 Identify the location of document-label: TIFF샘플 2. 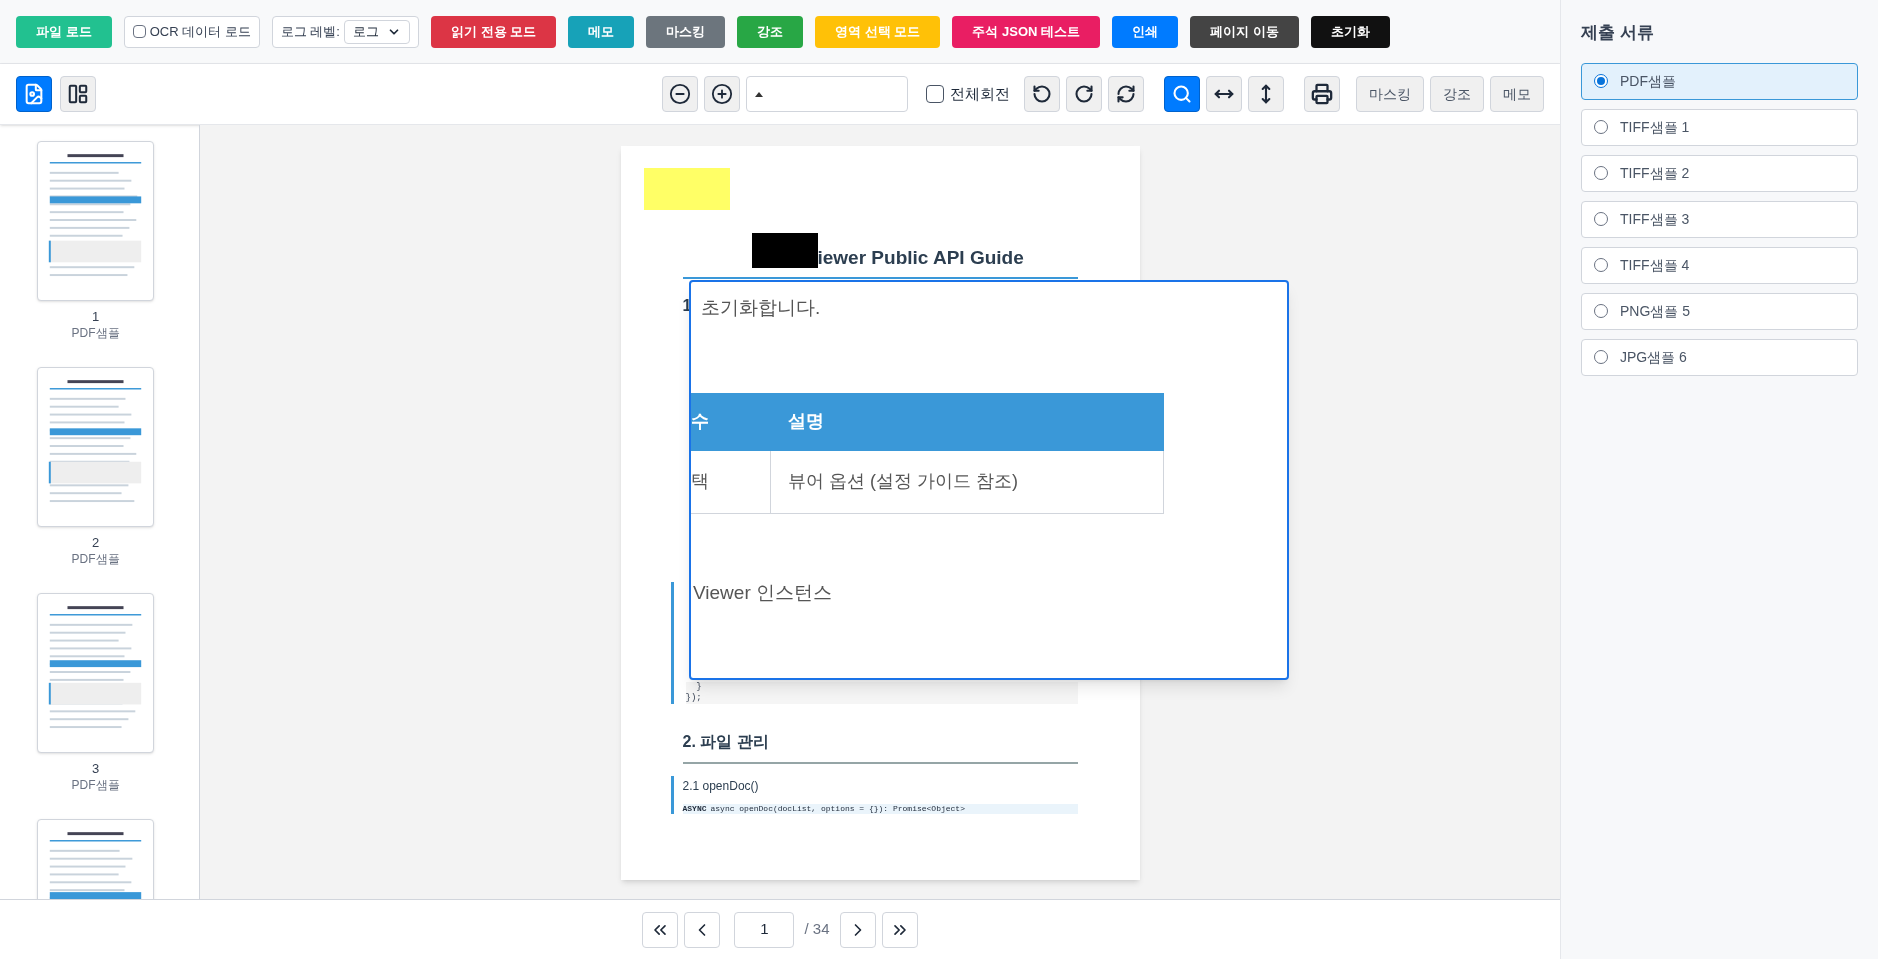
(1655, 173).